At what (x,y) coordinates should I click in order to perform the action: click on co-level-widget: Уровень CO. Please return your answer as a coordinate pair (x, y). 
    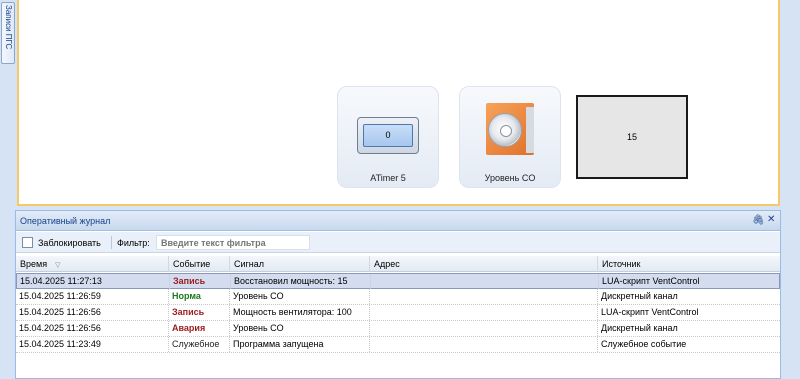
    Looking at the image, I should click on (510, 137).